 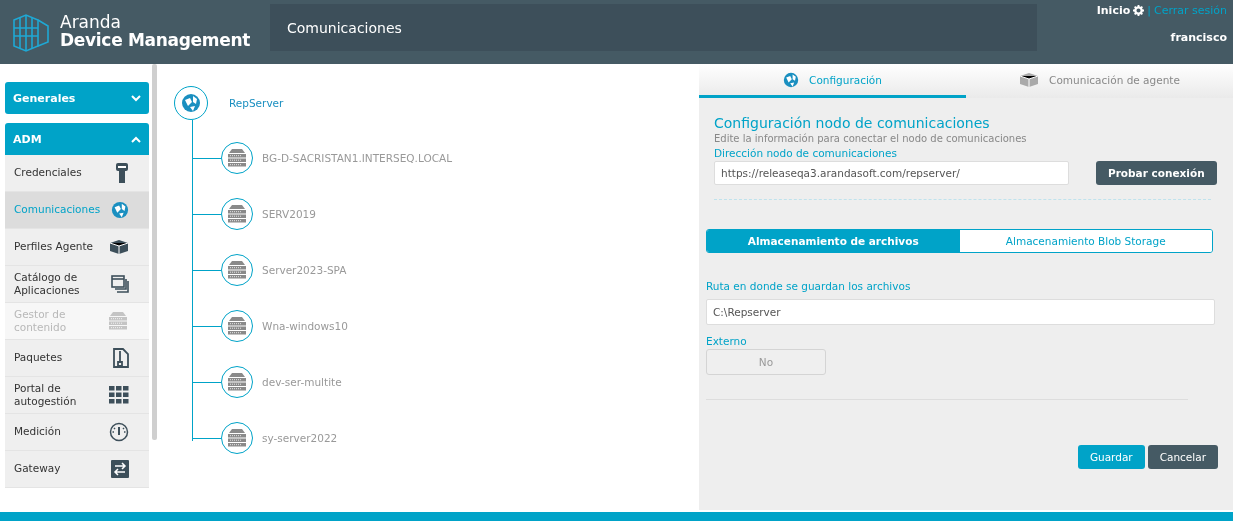 What do you see at coordinates (289, 214) in the screenshot?
I see `node-label: SERV2019` at bounding box center [289, 214].